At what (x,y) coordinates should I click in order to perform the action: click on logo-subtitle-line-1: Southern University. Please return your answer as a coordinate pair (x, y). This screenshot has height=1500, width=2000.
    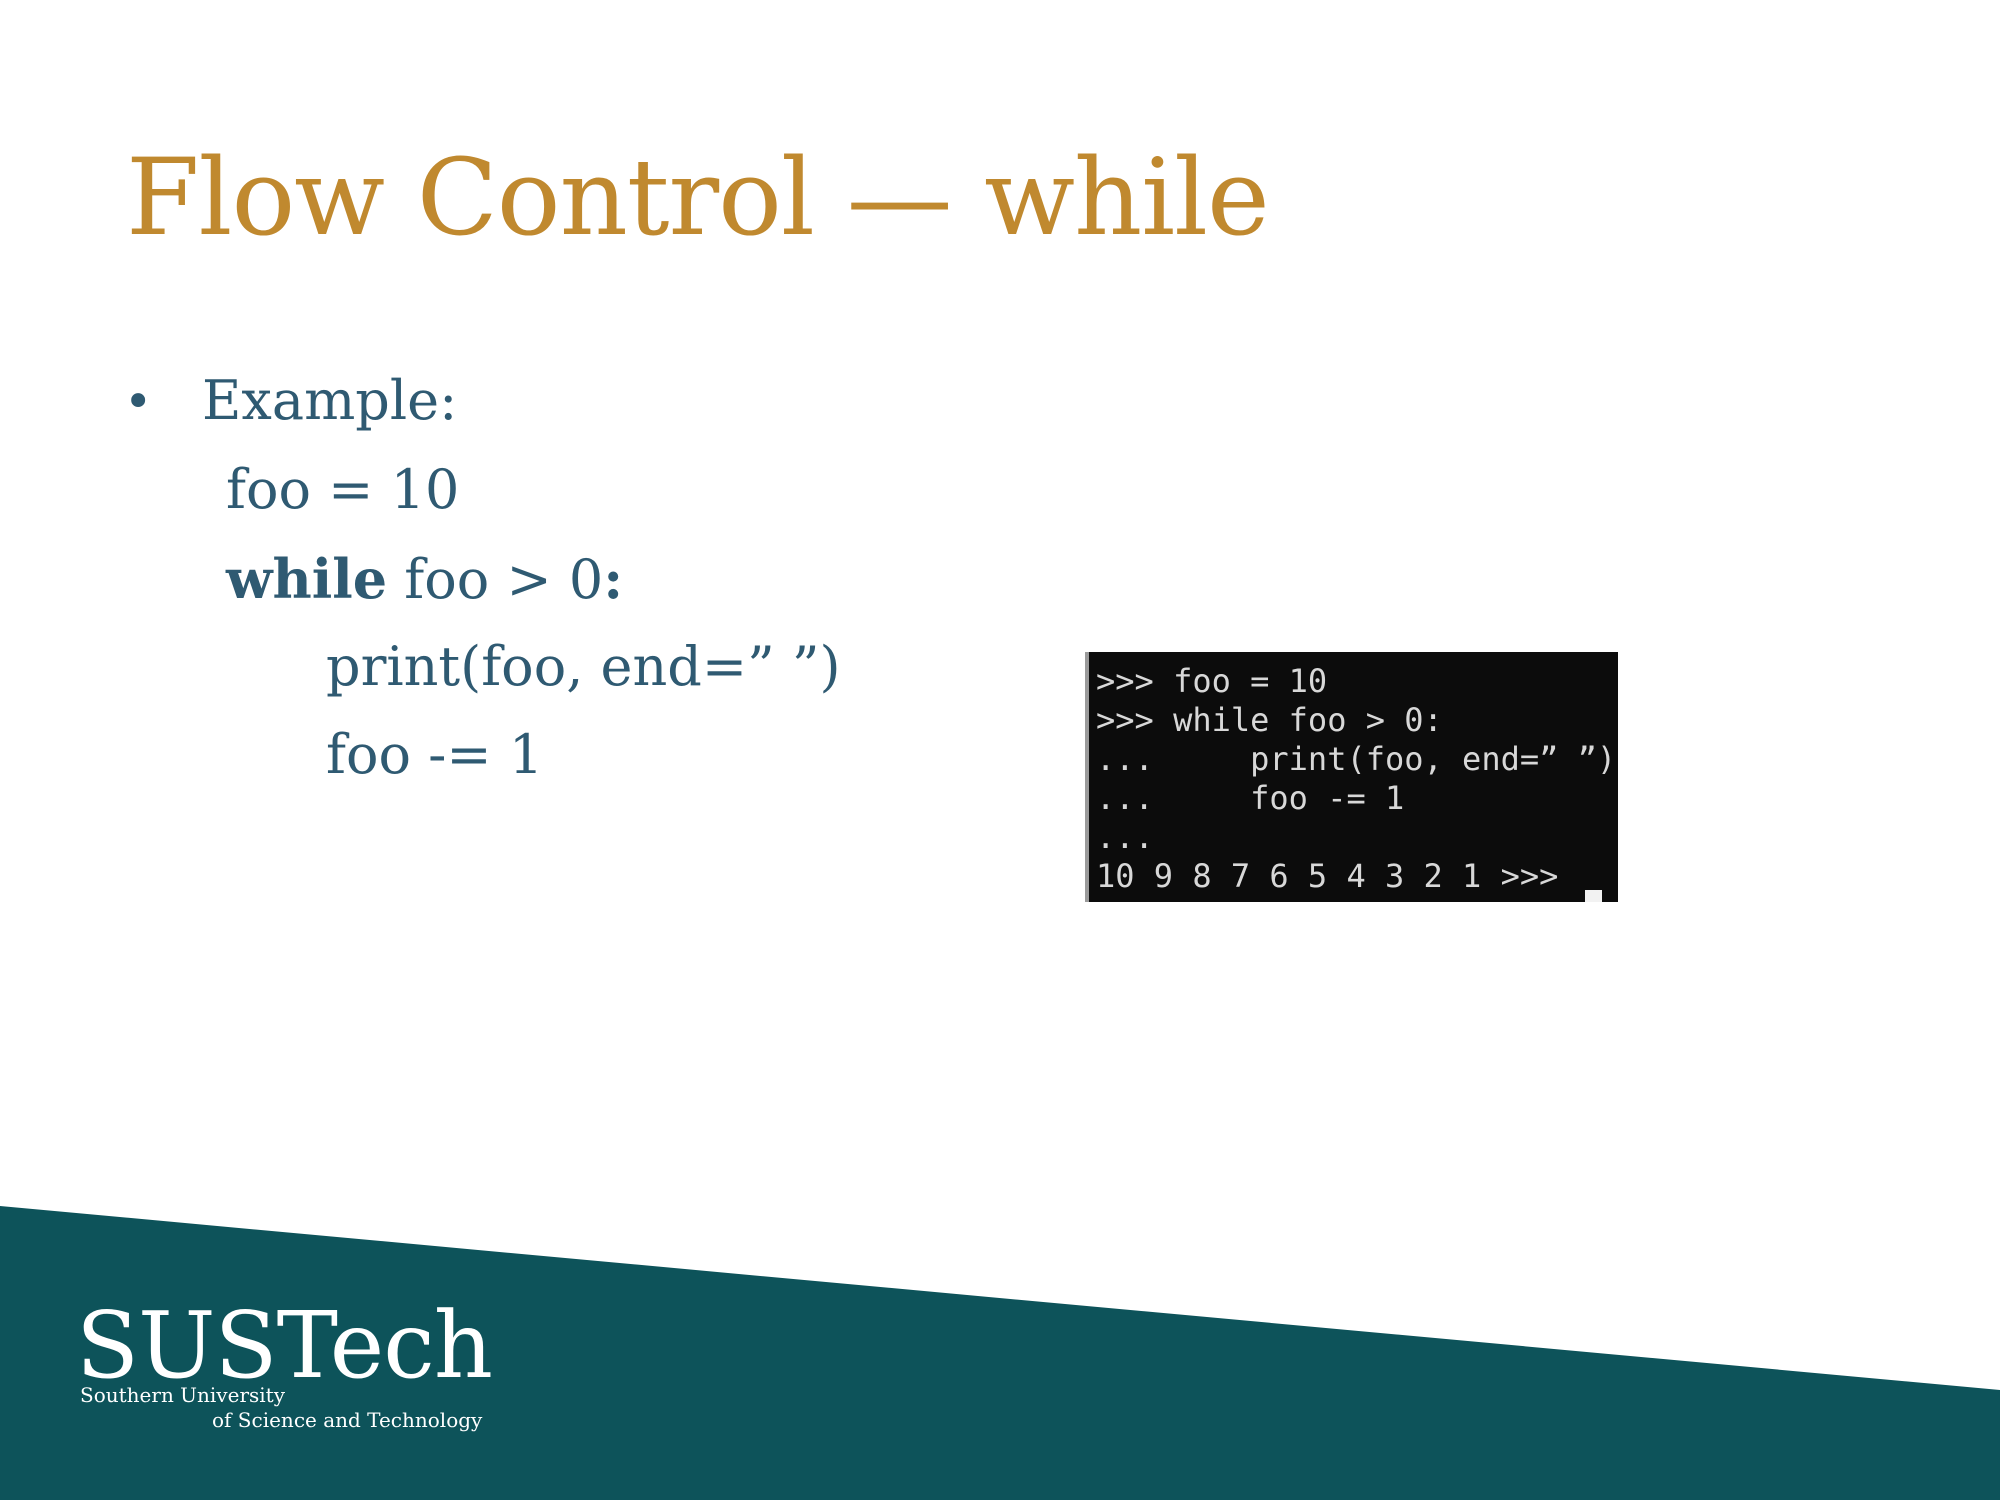
    Looking at the image, I should click on (182, 1395).